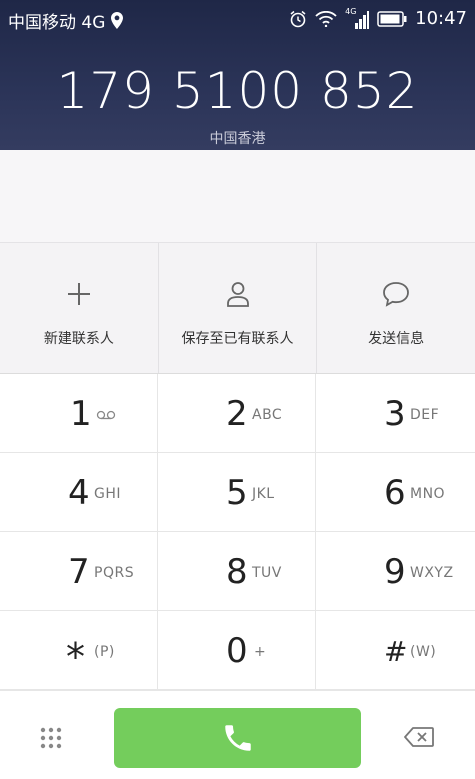 The image size is (475, 779). What do you see at coordinates (396, 308) in the screenshot?
I see `send-message-button: 发送信息` at bounding box center [396, 308].